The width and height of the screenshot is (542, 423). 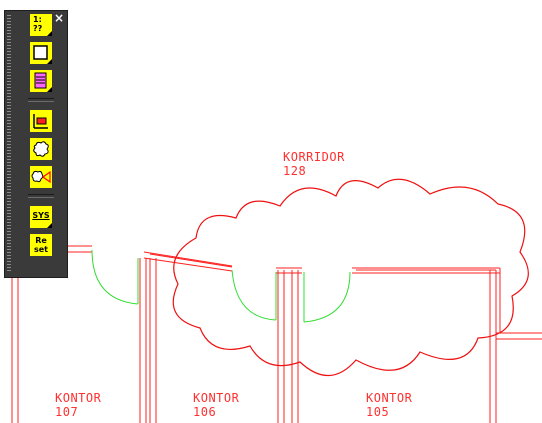 What do you see at coordinates (314, 157) in the screenshot?
I see `korridor-name-label: KORRIDOR` at bounding box center [314, 157].